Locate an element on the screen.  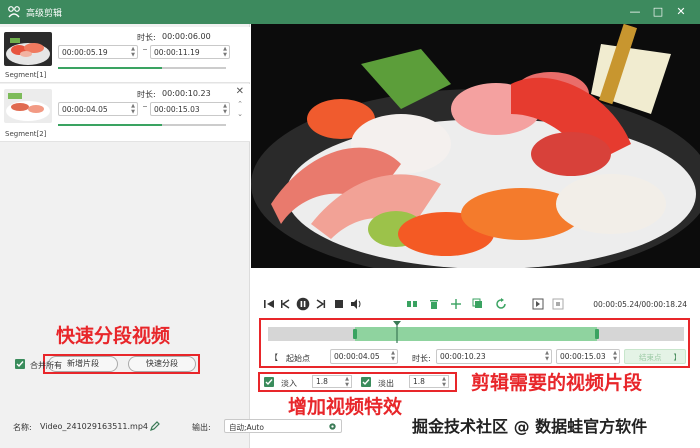
merge-all-label: 合并所有 is located at coordinates (46, 365).